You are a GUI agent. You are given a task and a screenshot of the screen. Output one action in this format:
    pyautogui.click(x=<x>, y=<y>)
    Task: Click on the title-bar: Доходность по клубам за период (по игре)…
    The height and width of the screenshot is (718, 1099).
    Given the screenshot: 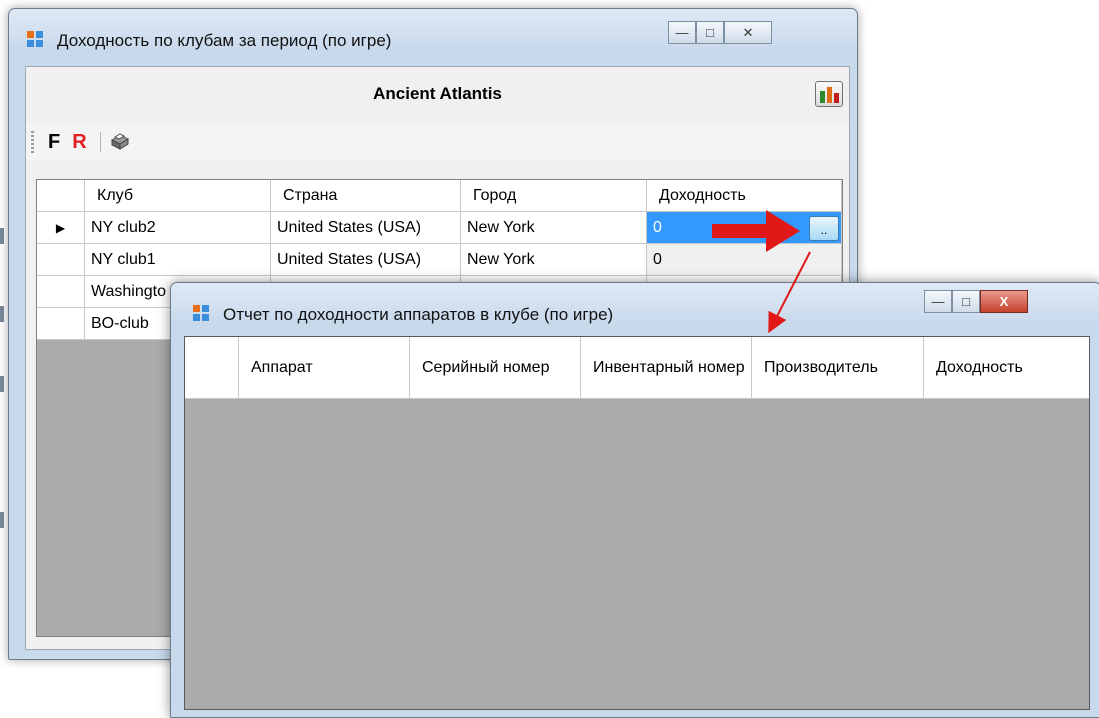 What is the action you would take?
    pyautogui.click(x=433, y=34)
    